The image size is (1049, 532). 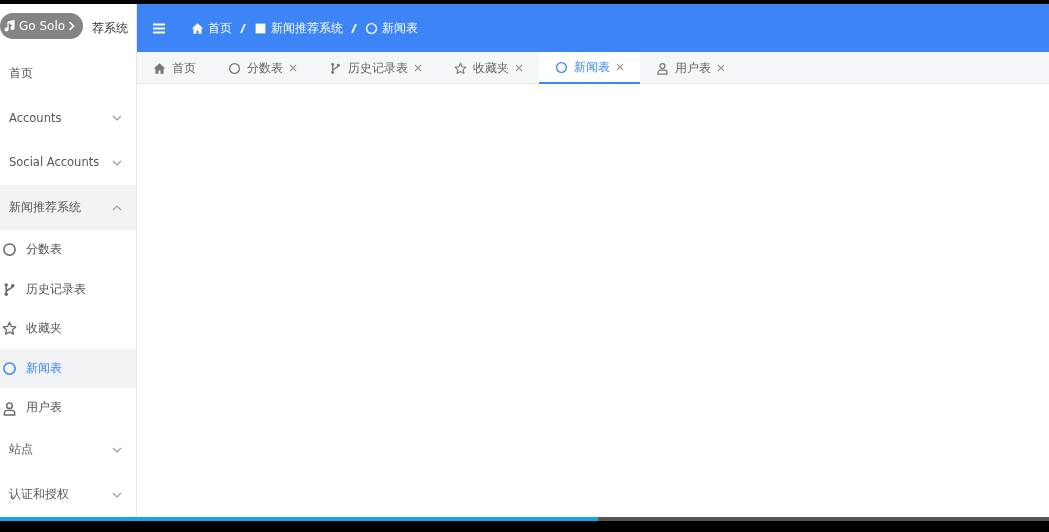 What do you see at coordinates (72, 26) in the screenshot?
I see `chevron-right-icon` at bounding box center [72, 26].